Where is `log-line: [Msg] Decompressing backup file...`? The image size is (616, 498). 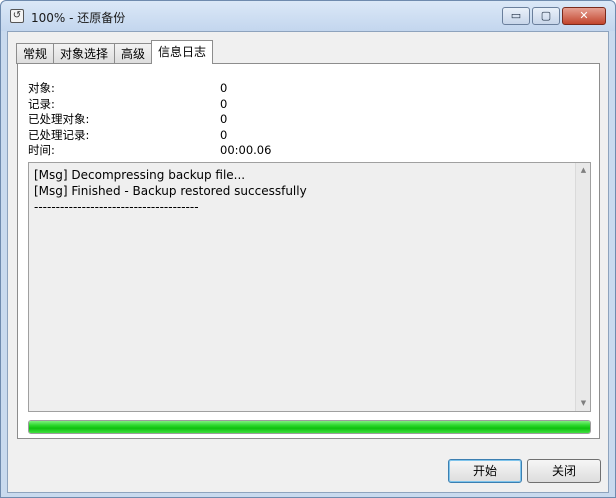 log-line: [Msg] Decompressing backup file... is located at coordinates (140, 175).